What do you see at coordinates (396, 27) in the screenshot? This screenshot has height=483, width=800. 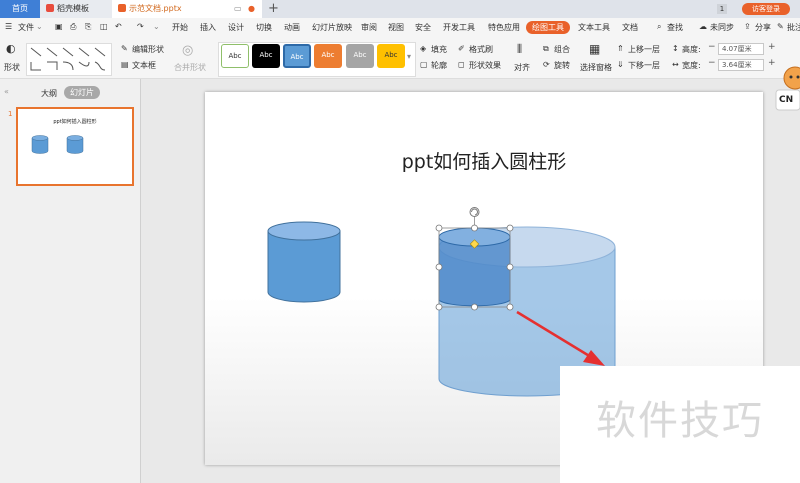 I see `menu-view: 视图` at bounding box center [396, 27].